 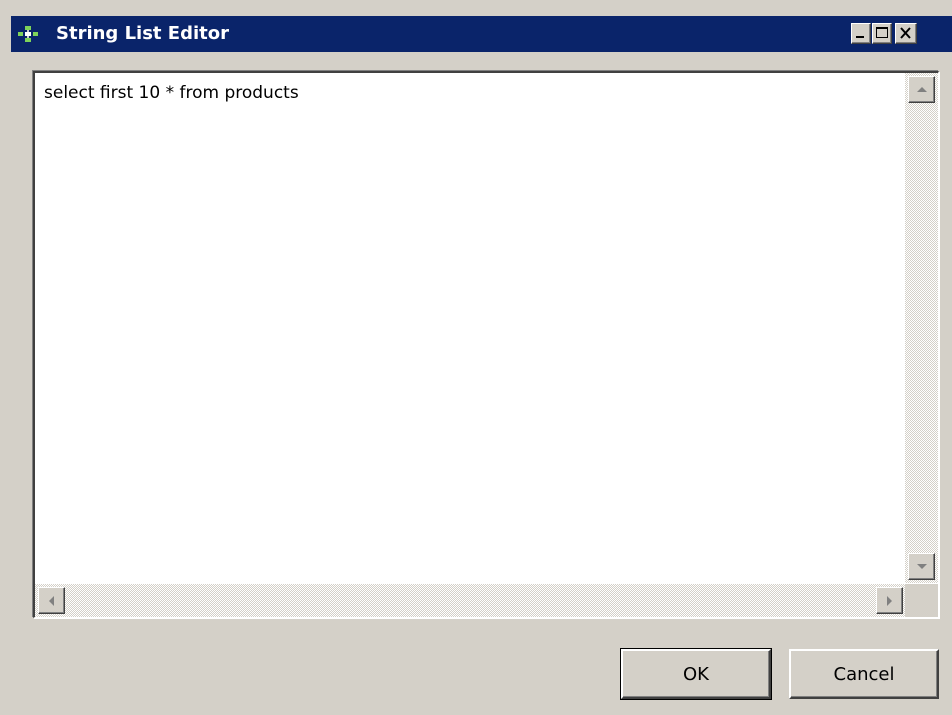 What do you see at coordinates (921, 328) in the screenshot?
I see `vertical-scrollbar` at bounding box center [921, 328].